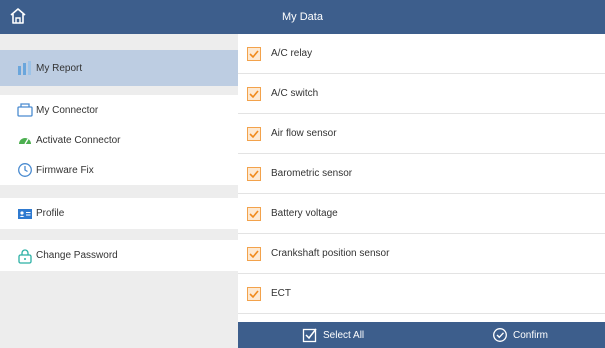  I want to click on list-item-label: Crankshaft position sensor, so click(330, 253).